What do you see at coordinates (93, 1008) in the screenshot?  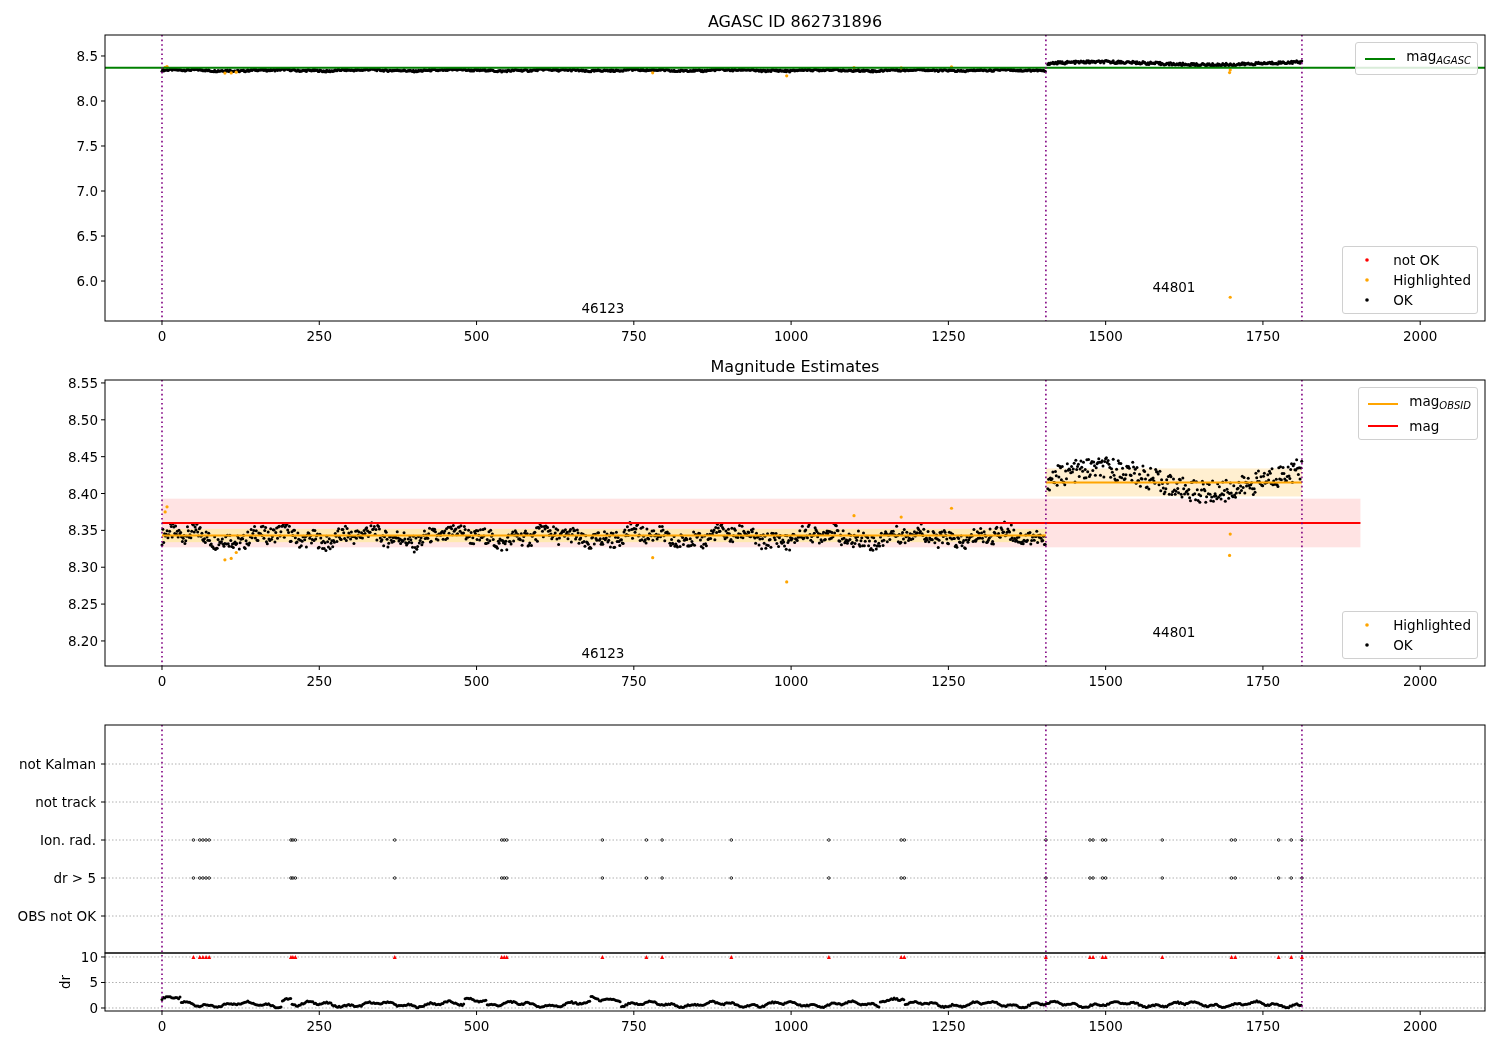 I see `y-tick-label: 0` at bounding box center [93, 1008].